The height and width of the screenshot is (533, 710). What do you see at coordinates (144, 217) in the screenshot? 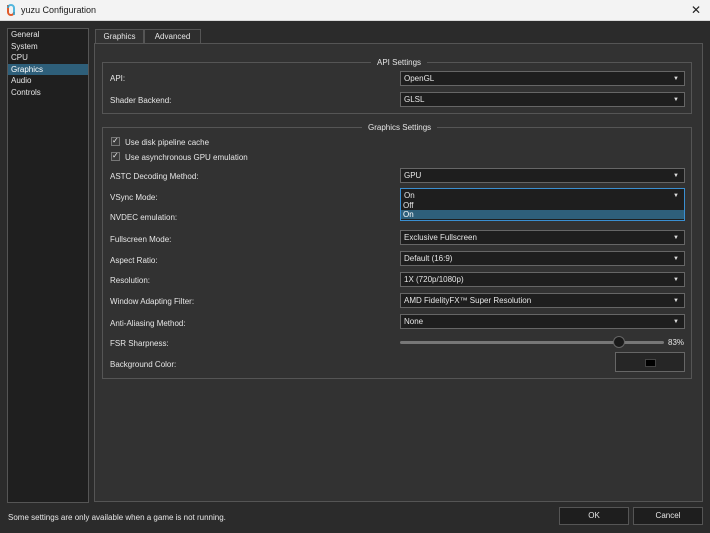
I see `nvdec-label: NVDEC emulation:` at bounding box center [144, 217].